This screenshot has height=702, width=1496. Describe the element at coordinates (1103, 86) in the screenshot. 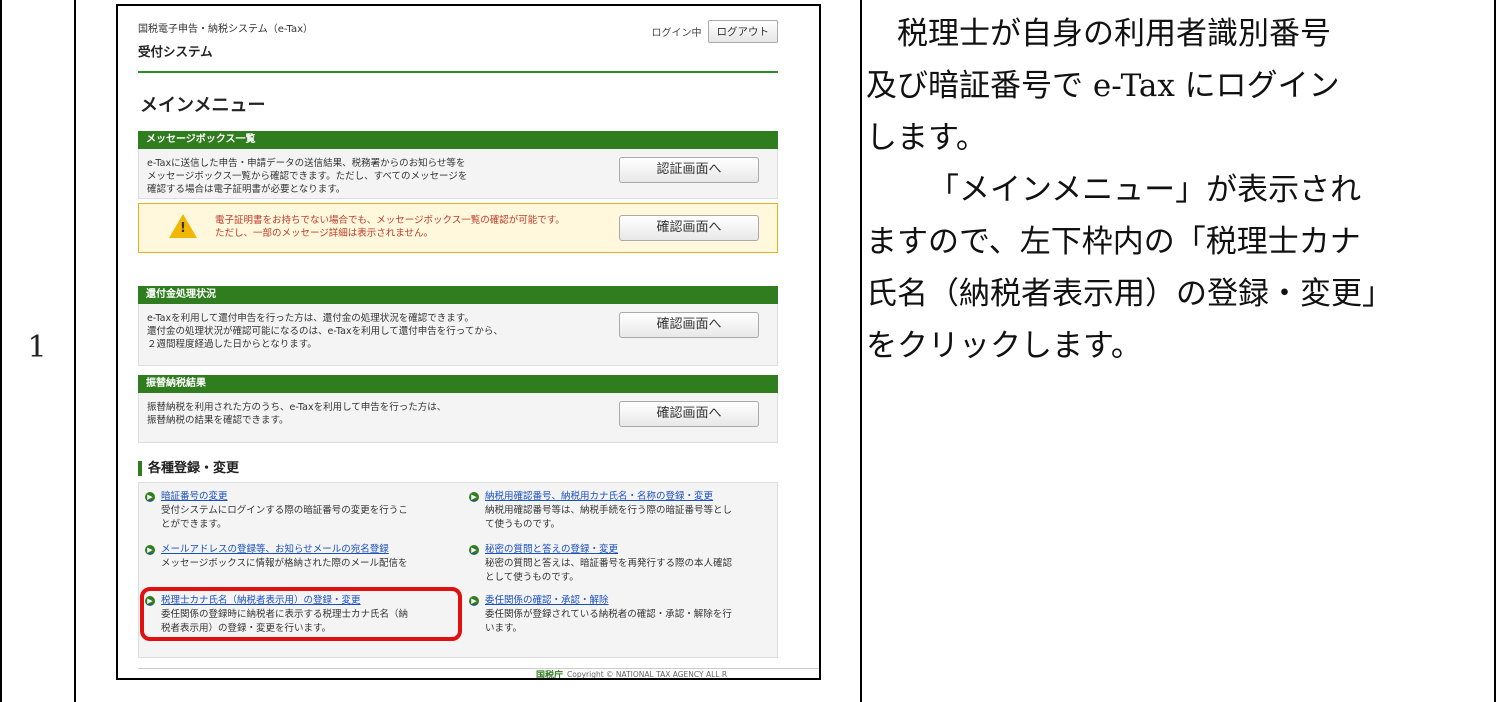

I see `instruction-line: 及び暗証番号で e-Tax にログイン` at that location.